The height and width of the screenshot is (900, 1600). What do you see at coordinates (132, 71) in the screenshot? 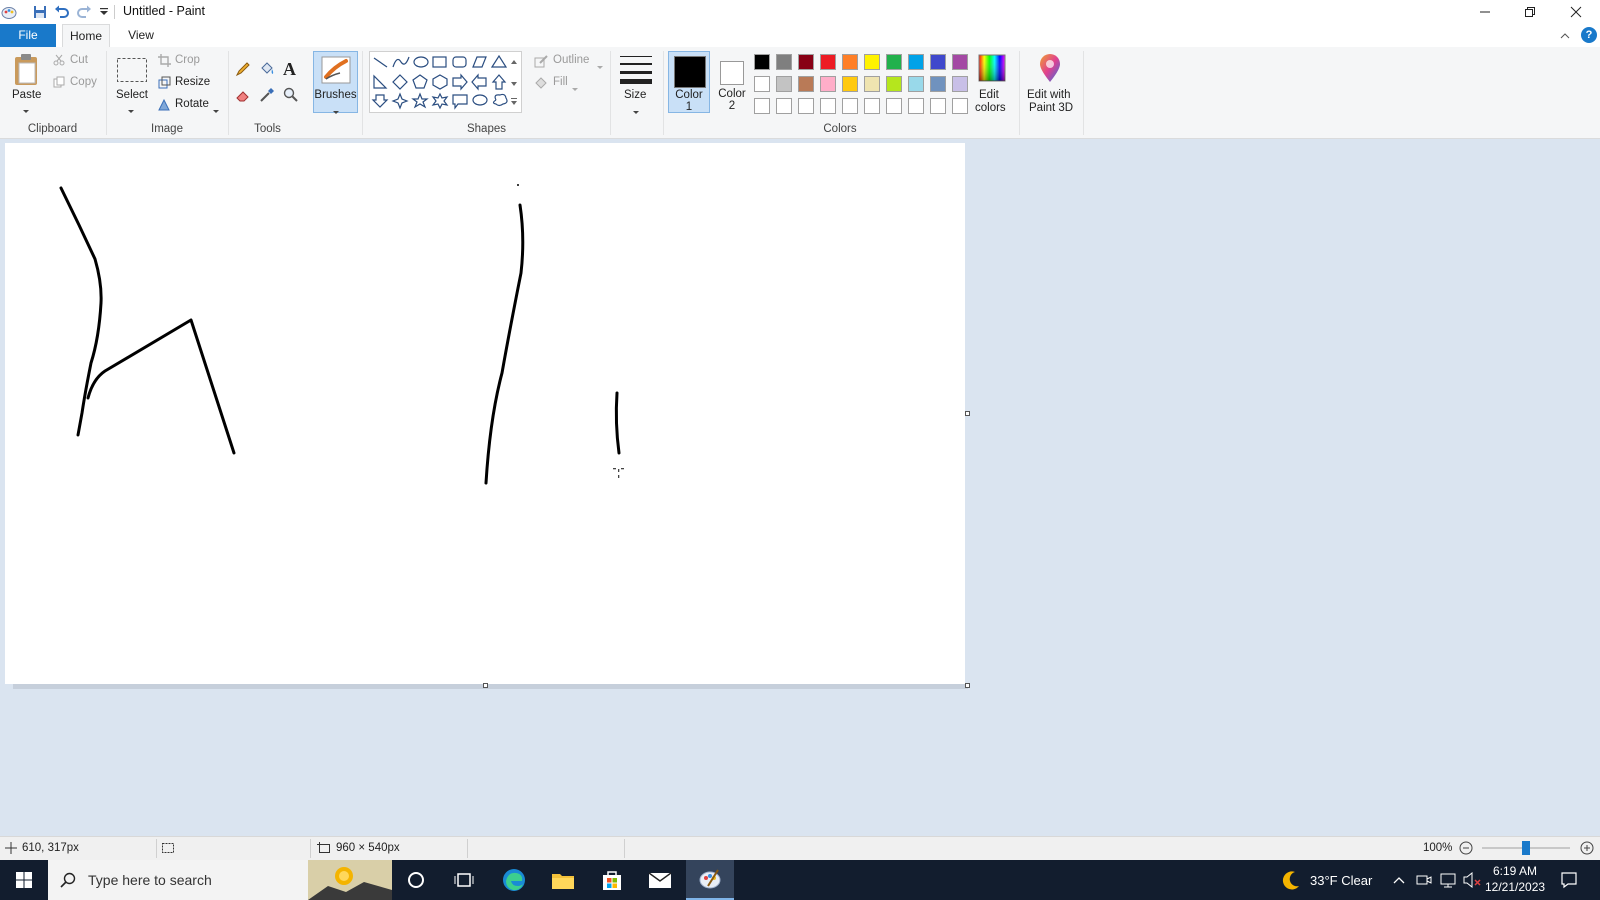
I see `select-icon` at bounding box center [132, 71].